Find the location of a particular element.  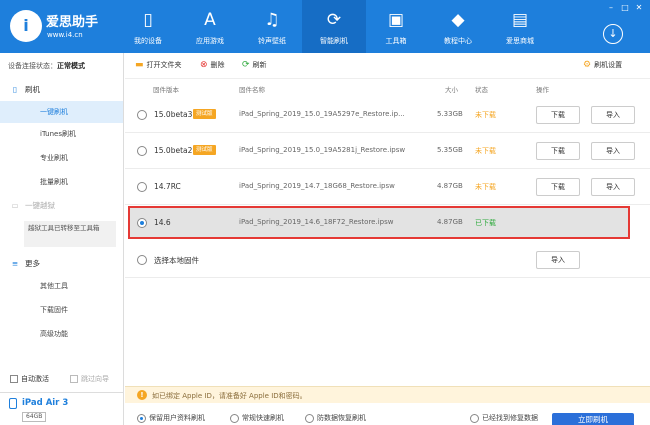

local-firmware-label: 选择本地固件 is located at coordinates (176, 260).